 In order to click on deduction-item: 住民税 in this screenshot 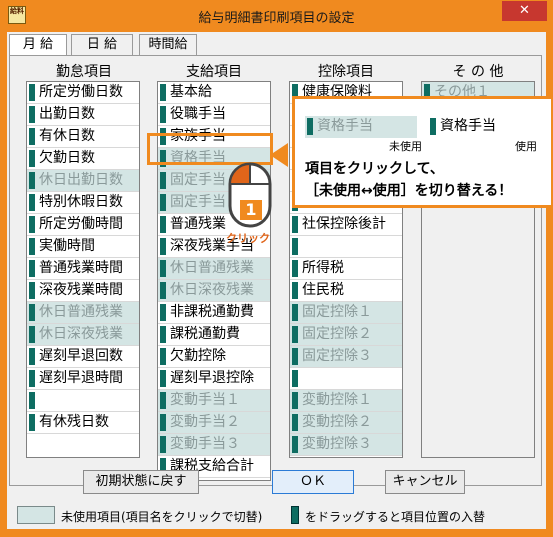, I will do `click(346, 291)`.